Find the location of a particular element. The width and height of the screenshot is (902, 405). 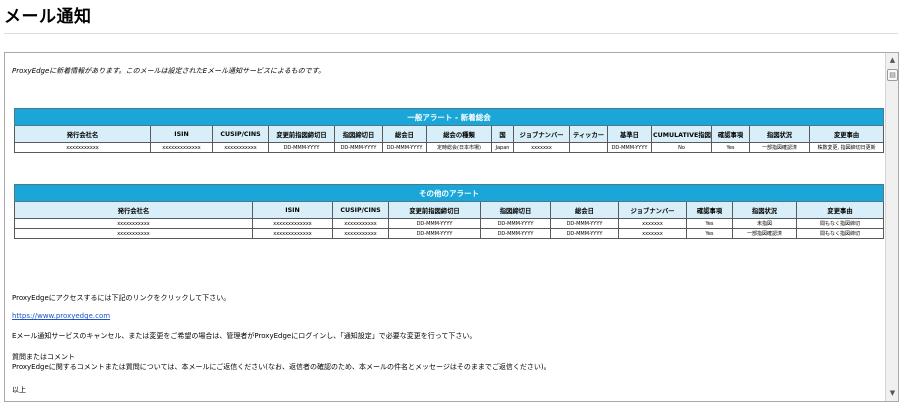

table1-row0-cell-13: 一部指図確認済 is located at coordinates (779, 147).